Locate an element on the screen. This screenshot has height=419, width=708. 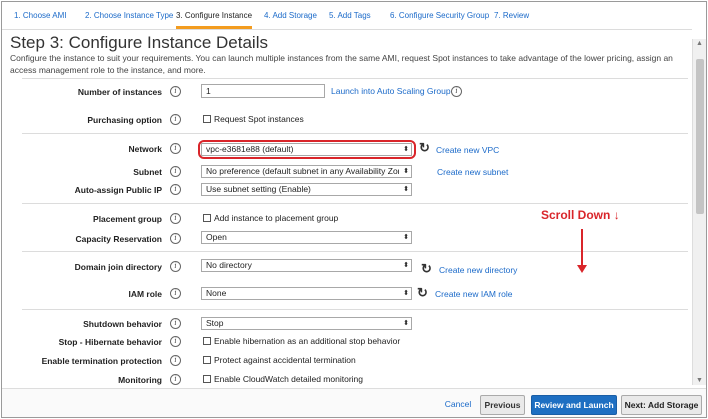
create-new-subnet-link: Create new subnet is located at coordinates (472, 172).